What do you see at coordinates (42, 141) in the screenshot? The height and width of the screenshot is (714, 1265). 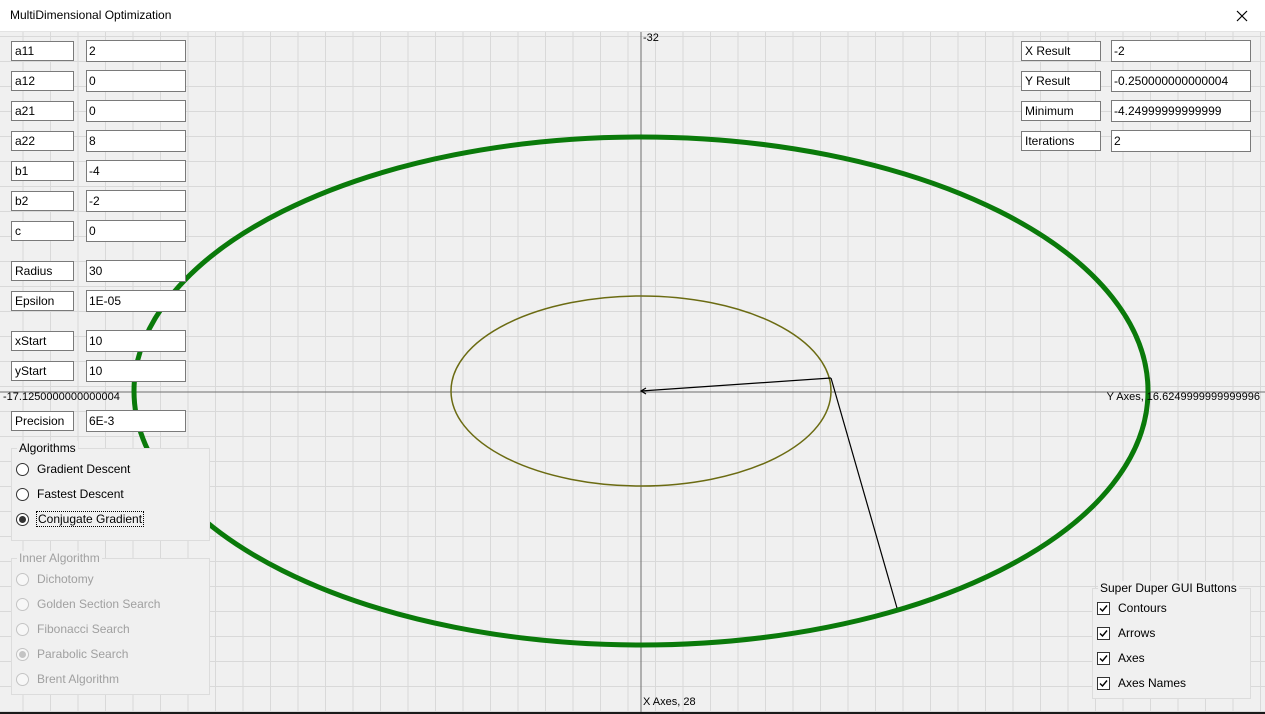 I see `param-label-a22: a22` at bounding box center [42, 141].